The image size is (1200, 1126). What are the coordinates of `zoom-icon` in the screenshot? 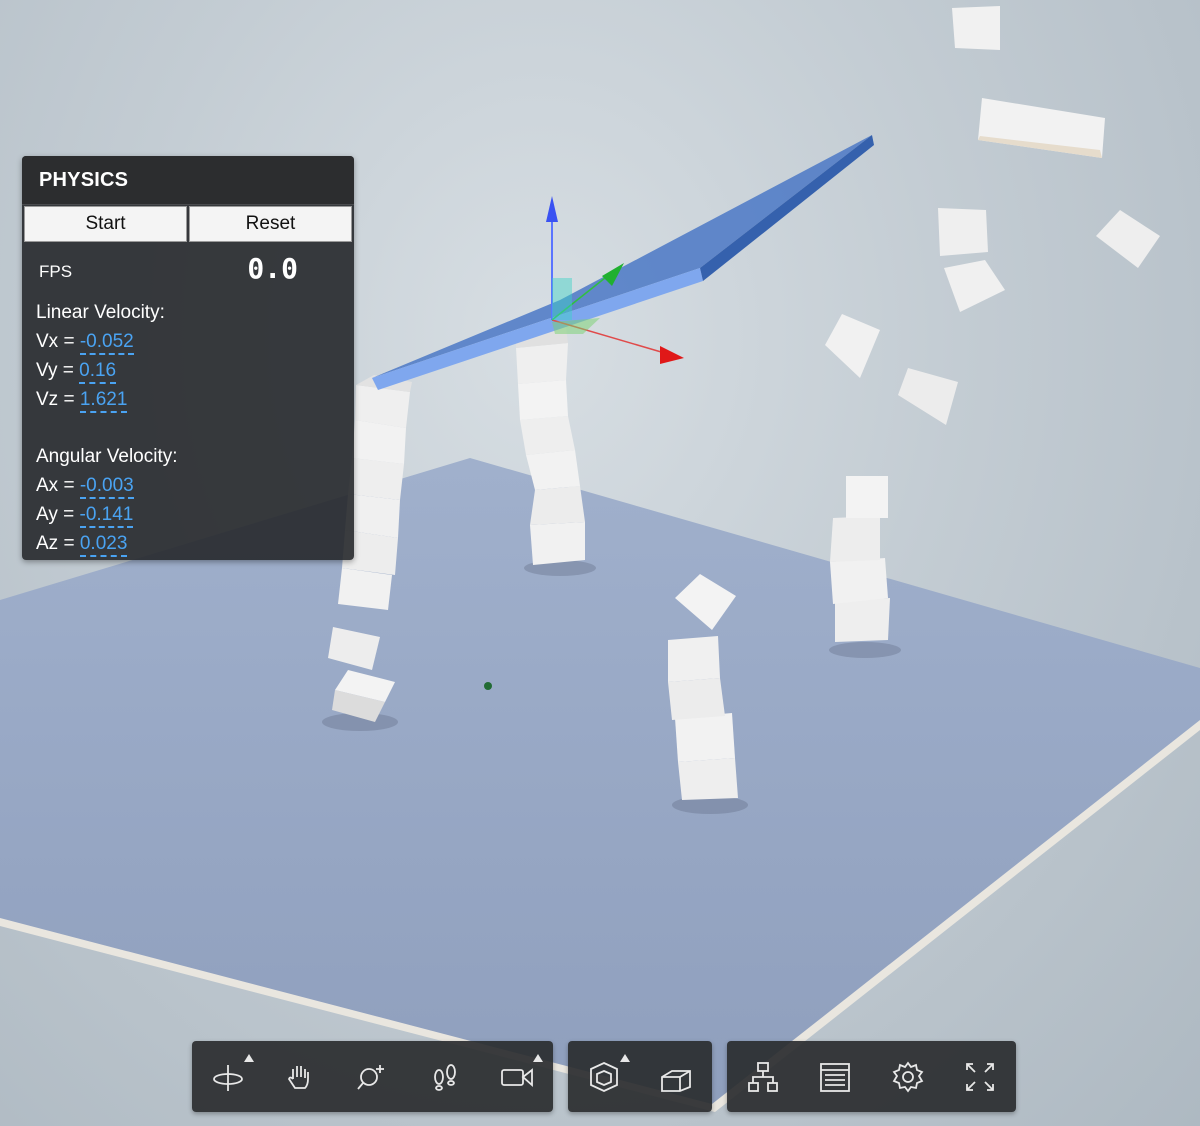 It's located at (371, 1077).